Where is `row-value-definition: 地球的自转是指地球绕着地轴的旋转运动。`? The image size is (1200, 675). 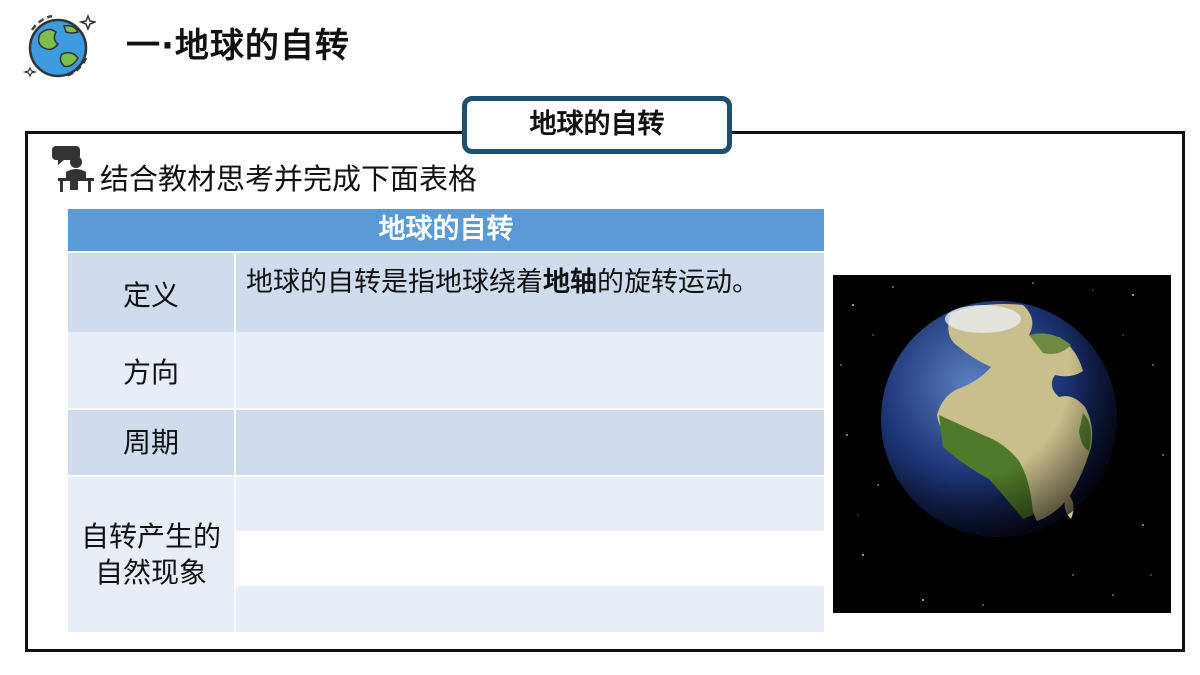
row-value-definition: 地球的自转是指地球绕着地轴的旋转运动。 is located at coordinates (530, 296).